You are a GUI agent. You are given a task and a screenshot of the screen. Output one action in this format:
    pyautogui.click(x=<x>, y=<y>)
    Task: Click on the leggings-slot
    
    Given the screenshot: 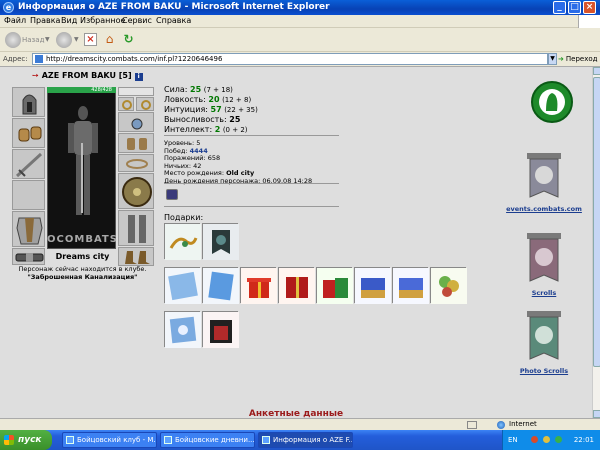 What is the action you would take?
    pyautogui.click(x=136, y=228)
    